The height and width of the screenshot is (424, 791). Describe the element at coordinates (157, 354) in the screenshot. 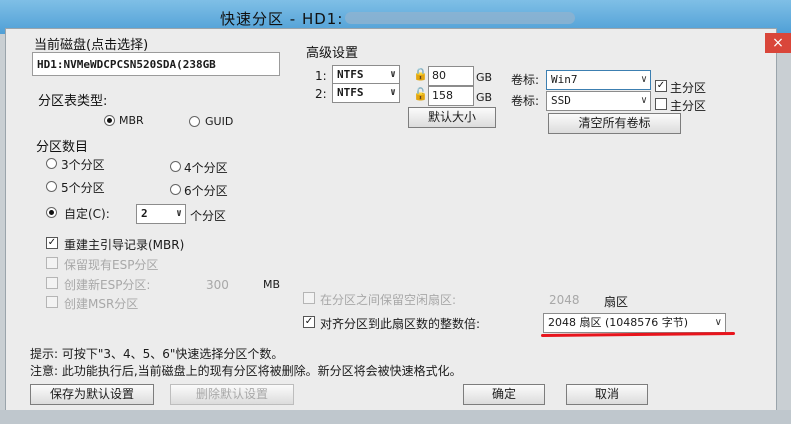

I see `tip-text: 提示: 可按下"3、4、5、6"快速选择分区个数。` at that location.